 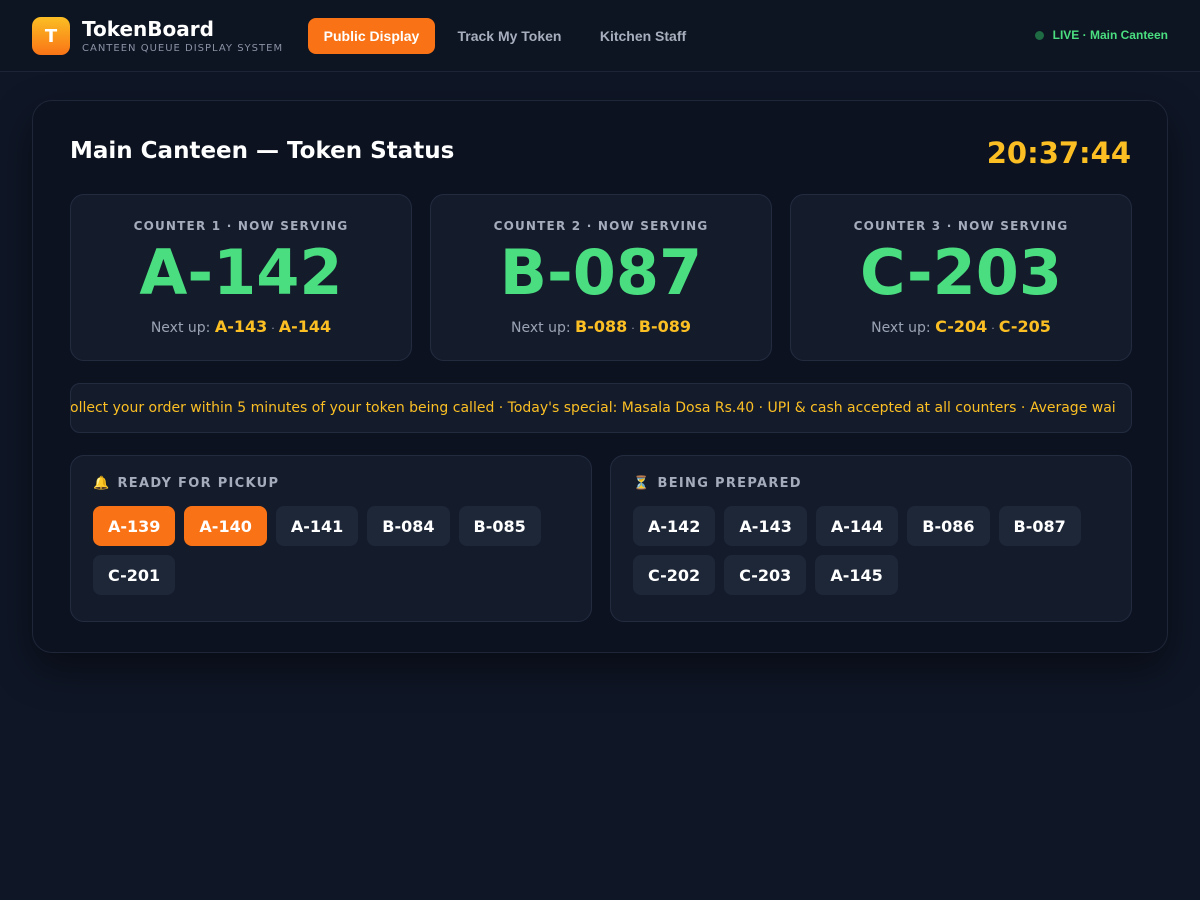 I want to click on ready-token-chip: A-141, so click(x=317, y=526).